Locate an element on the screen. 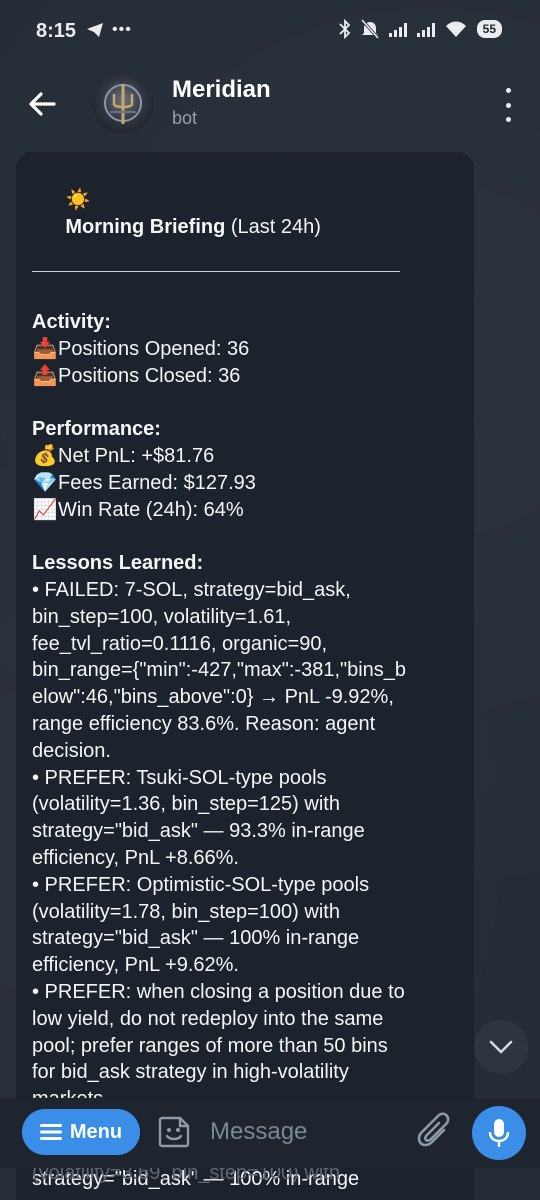 This screenshot has height=1200, width=540. fees-earned-text: Fees Earned: $127.93 is located at coordinates (157, 482).